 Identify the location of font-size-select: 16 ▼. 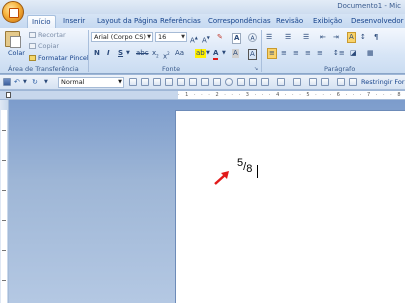
(171, 37).